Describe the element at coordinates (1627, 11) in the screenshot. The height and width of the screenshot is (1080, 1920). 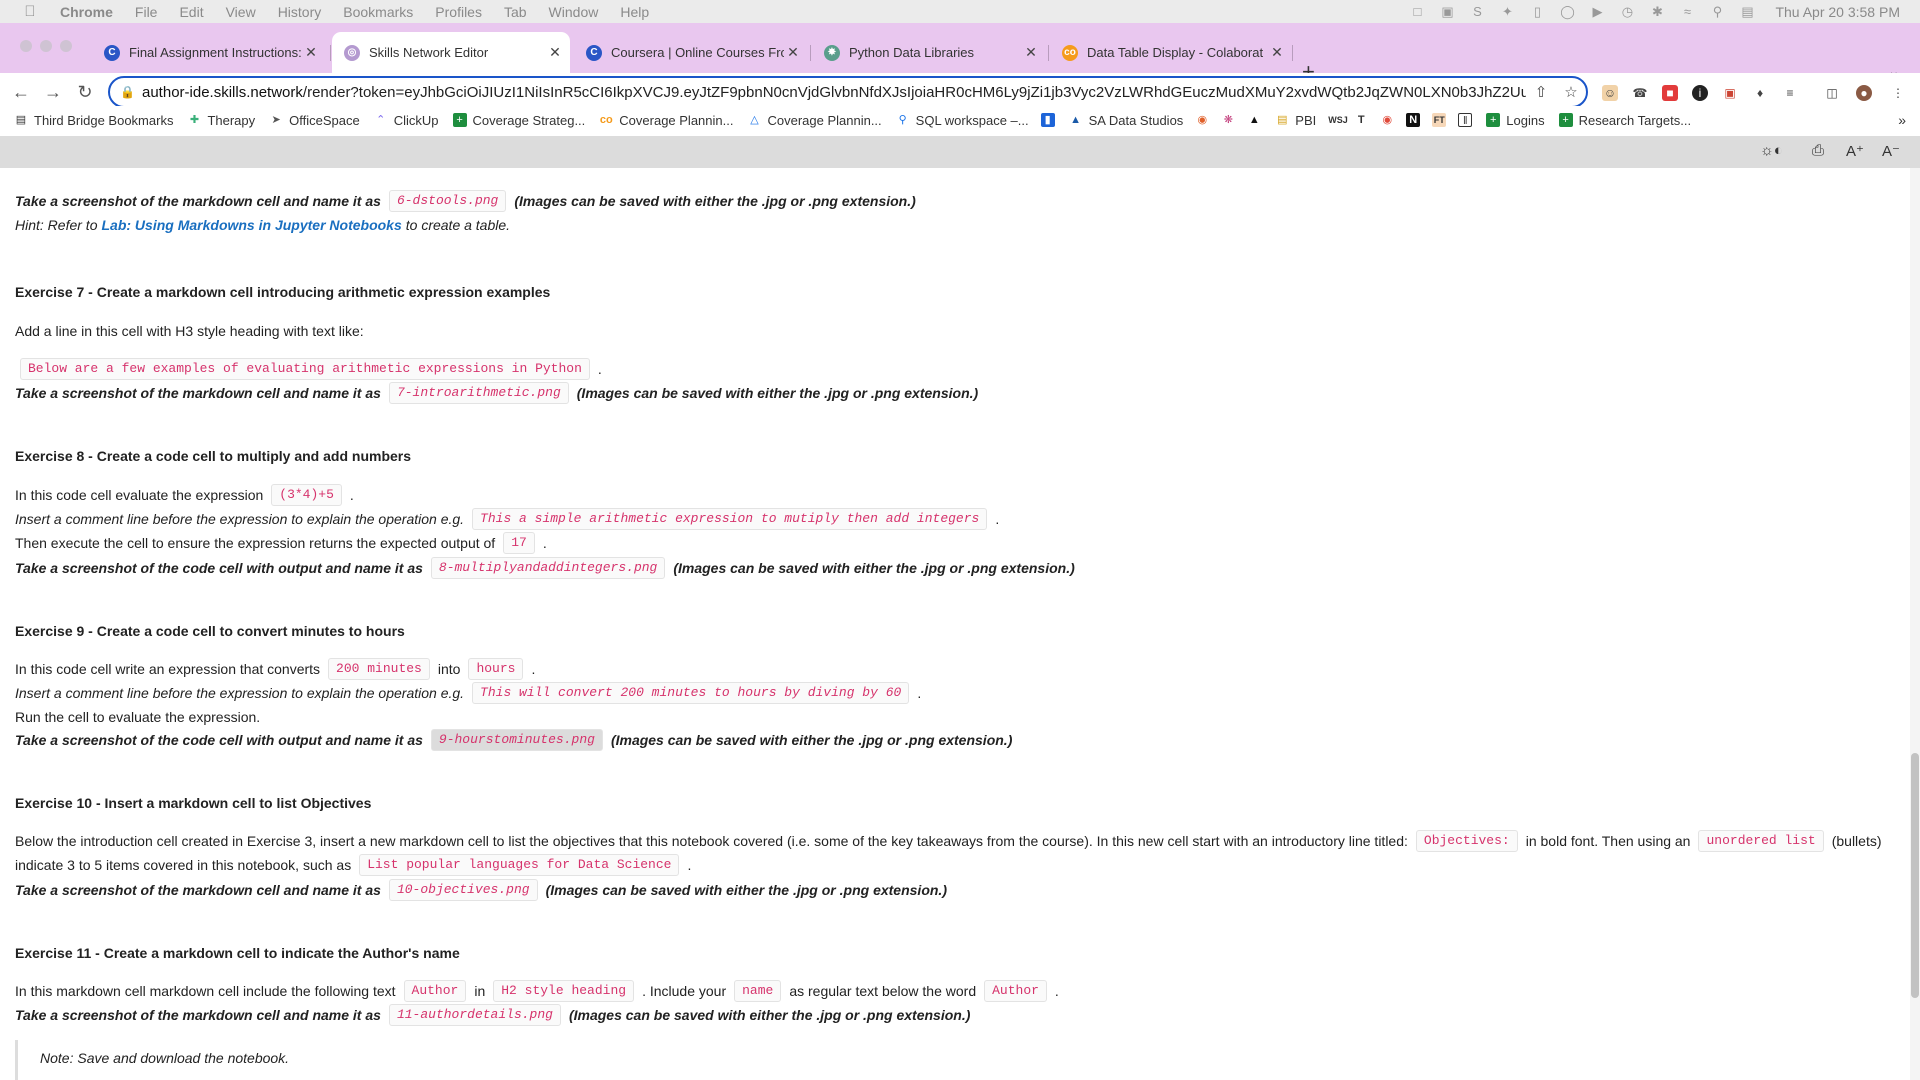
I see `tray-clock-icon: ◷` at that location.